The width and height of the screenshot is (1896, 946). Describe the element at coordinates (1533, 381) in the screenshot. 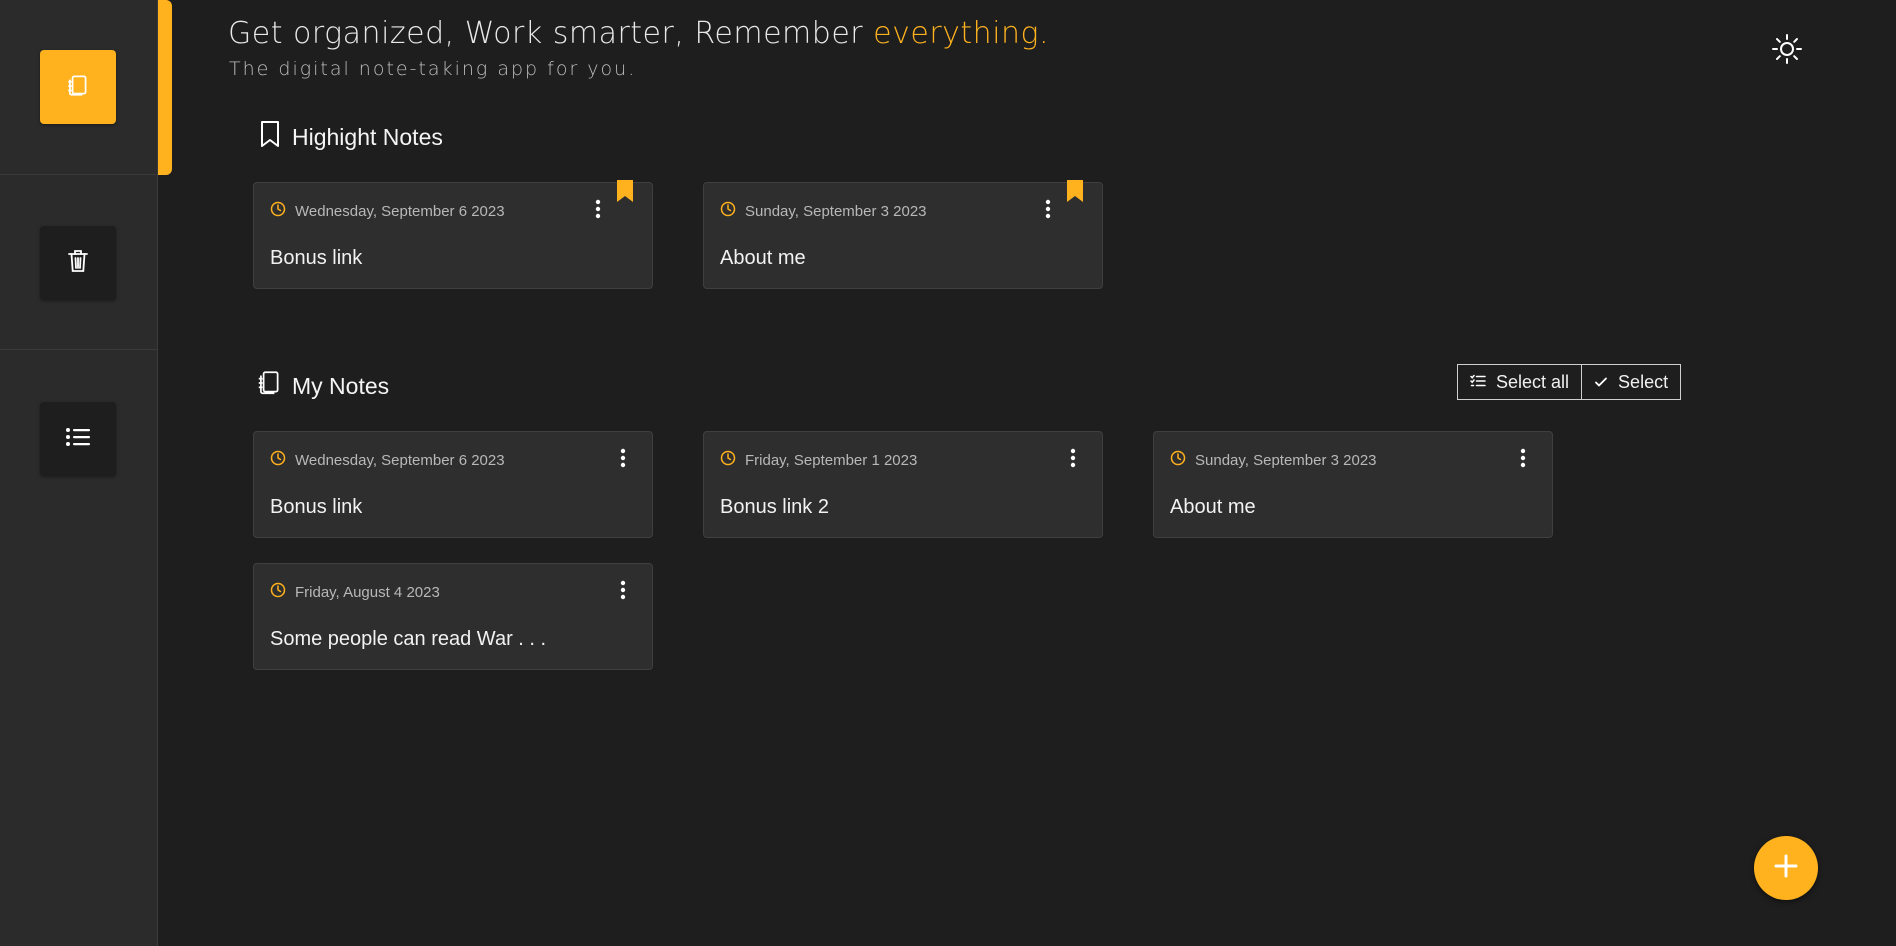

I see `select-all-label: Select all` at that location.